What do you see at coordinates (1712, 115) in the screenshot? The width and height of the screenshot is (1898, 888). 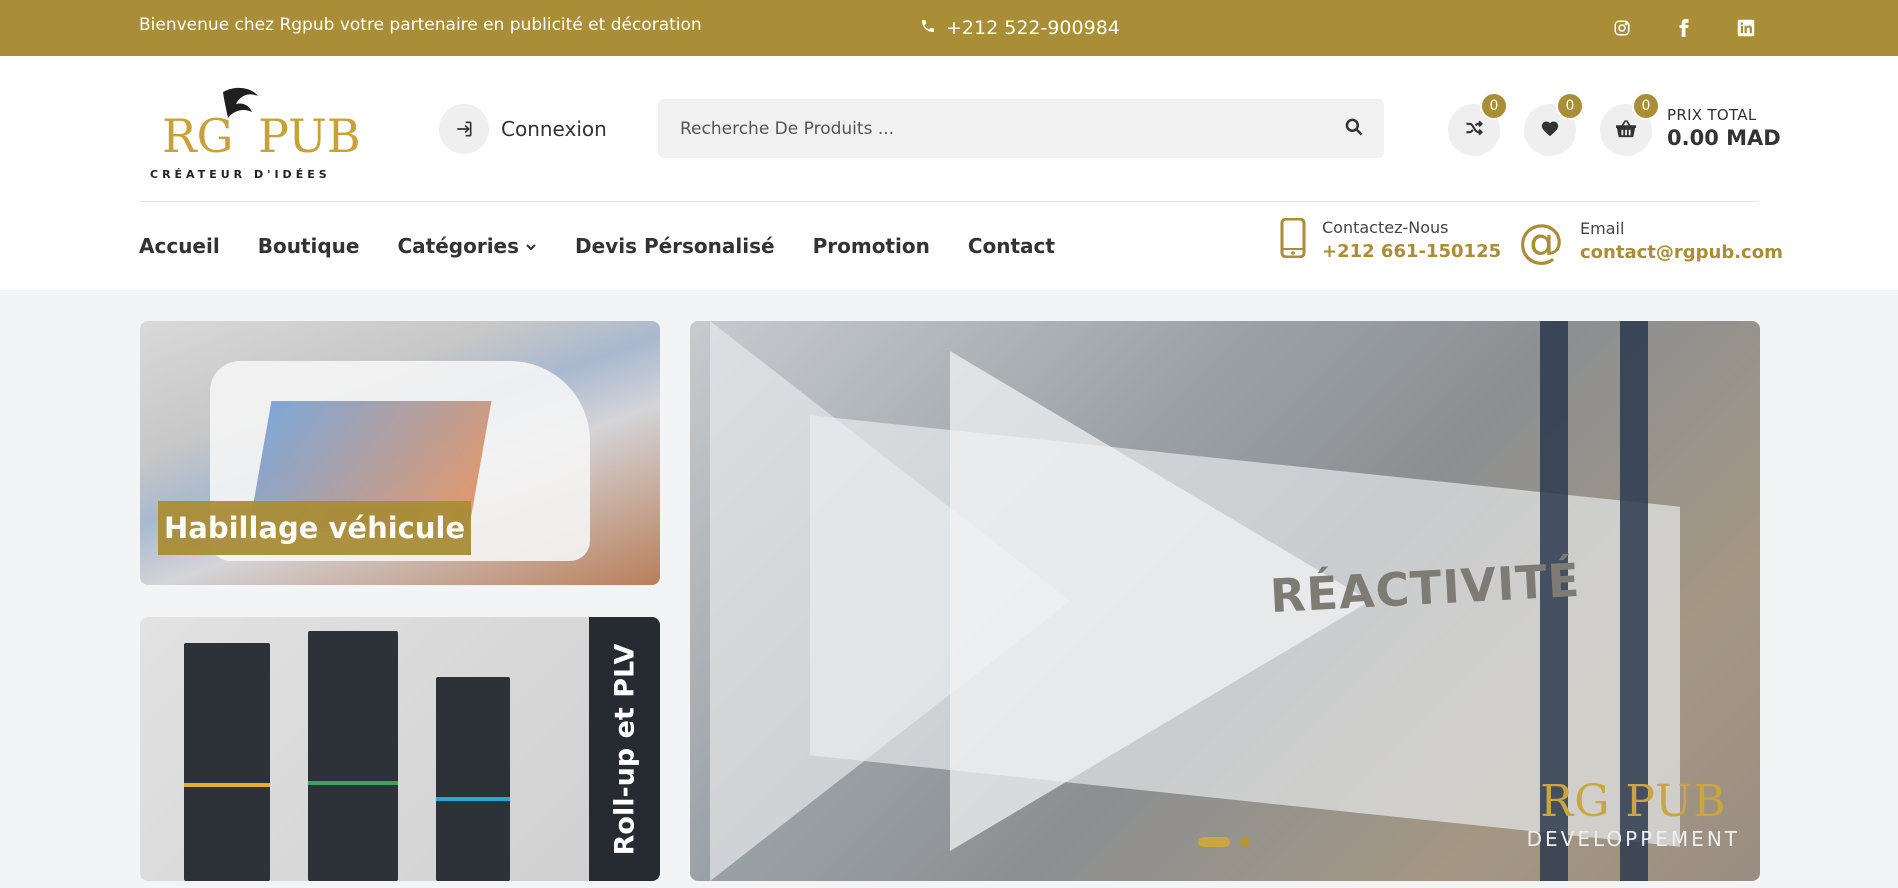 I see `cart-total-label: PRIX TOTAL` at bounding box center [1712, 115].